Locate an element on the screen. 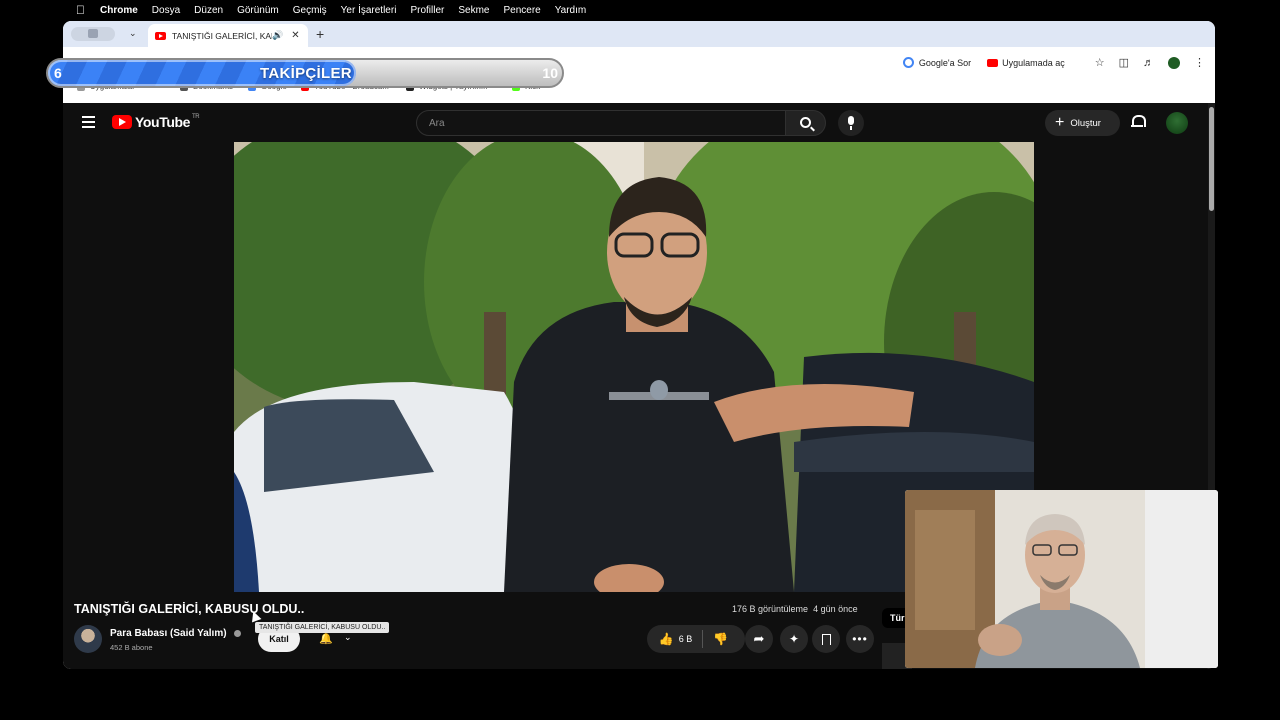 The width and height of the screenshot is (1280, 720). tab-search-chevron-icon: ⌄ is located at coordinates (133, 33).